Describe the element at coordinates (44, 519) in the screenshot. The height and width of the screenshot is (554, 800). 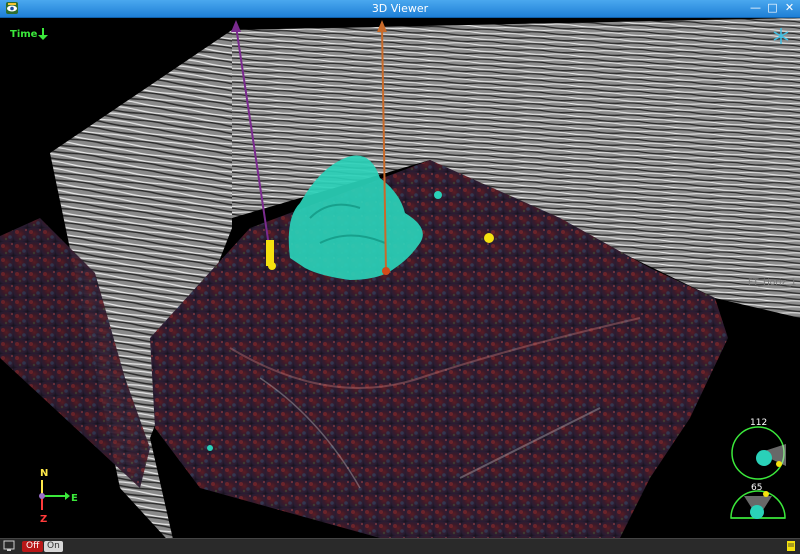
I see `axis-z-label: Z` at that location.